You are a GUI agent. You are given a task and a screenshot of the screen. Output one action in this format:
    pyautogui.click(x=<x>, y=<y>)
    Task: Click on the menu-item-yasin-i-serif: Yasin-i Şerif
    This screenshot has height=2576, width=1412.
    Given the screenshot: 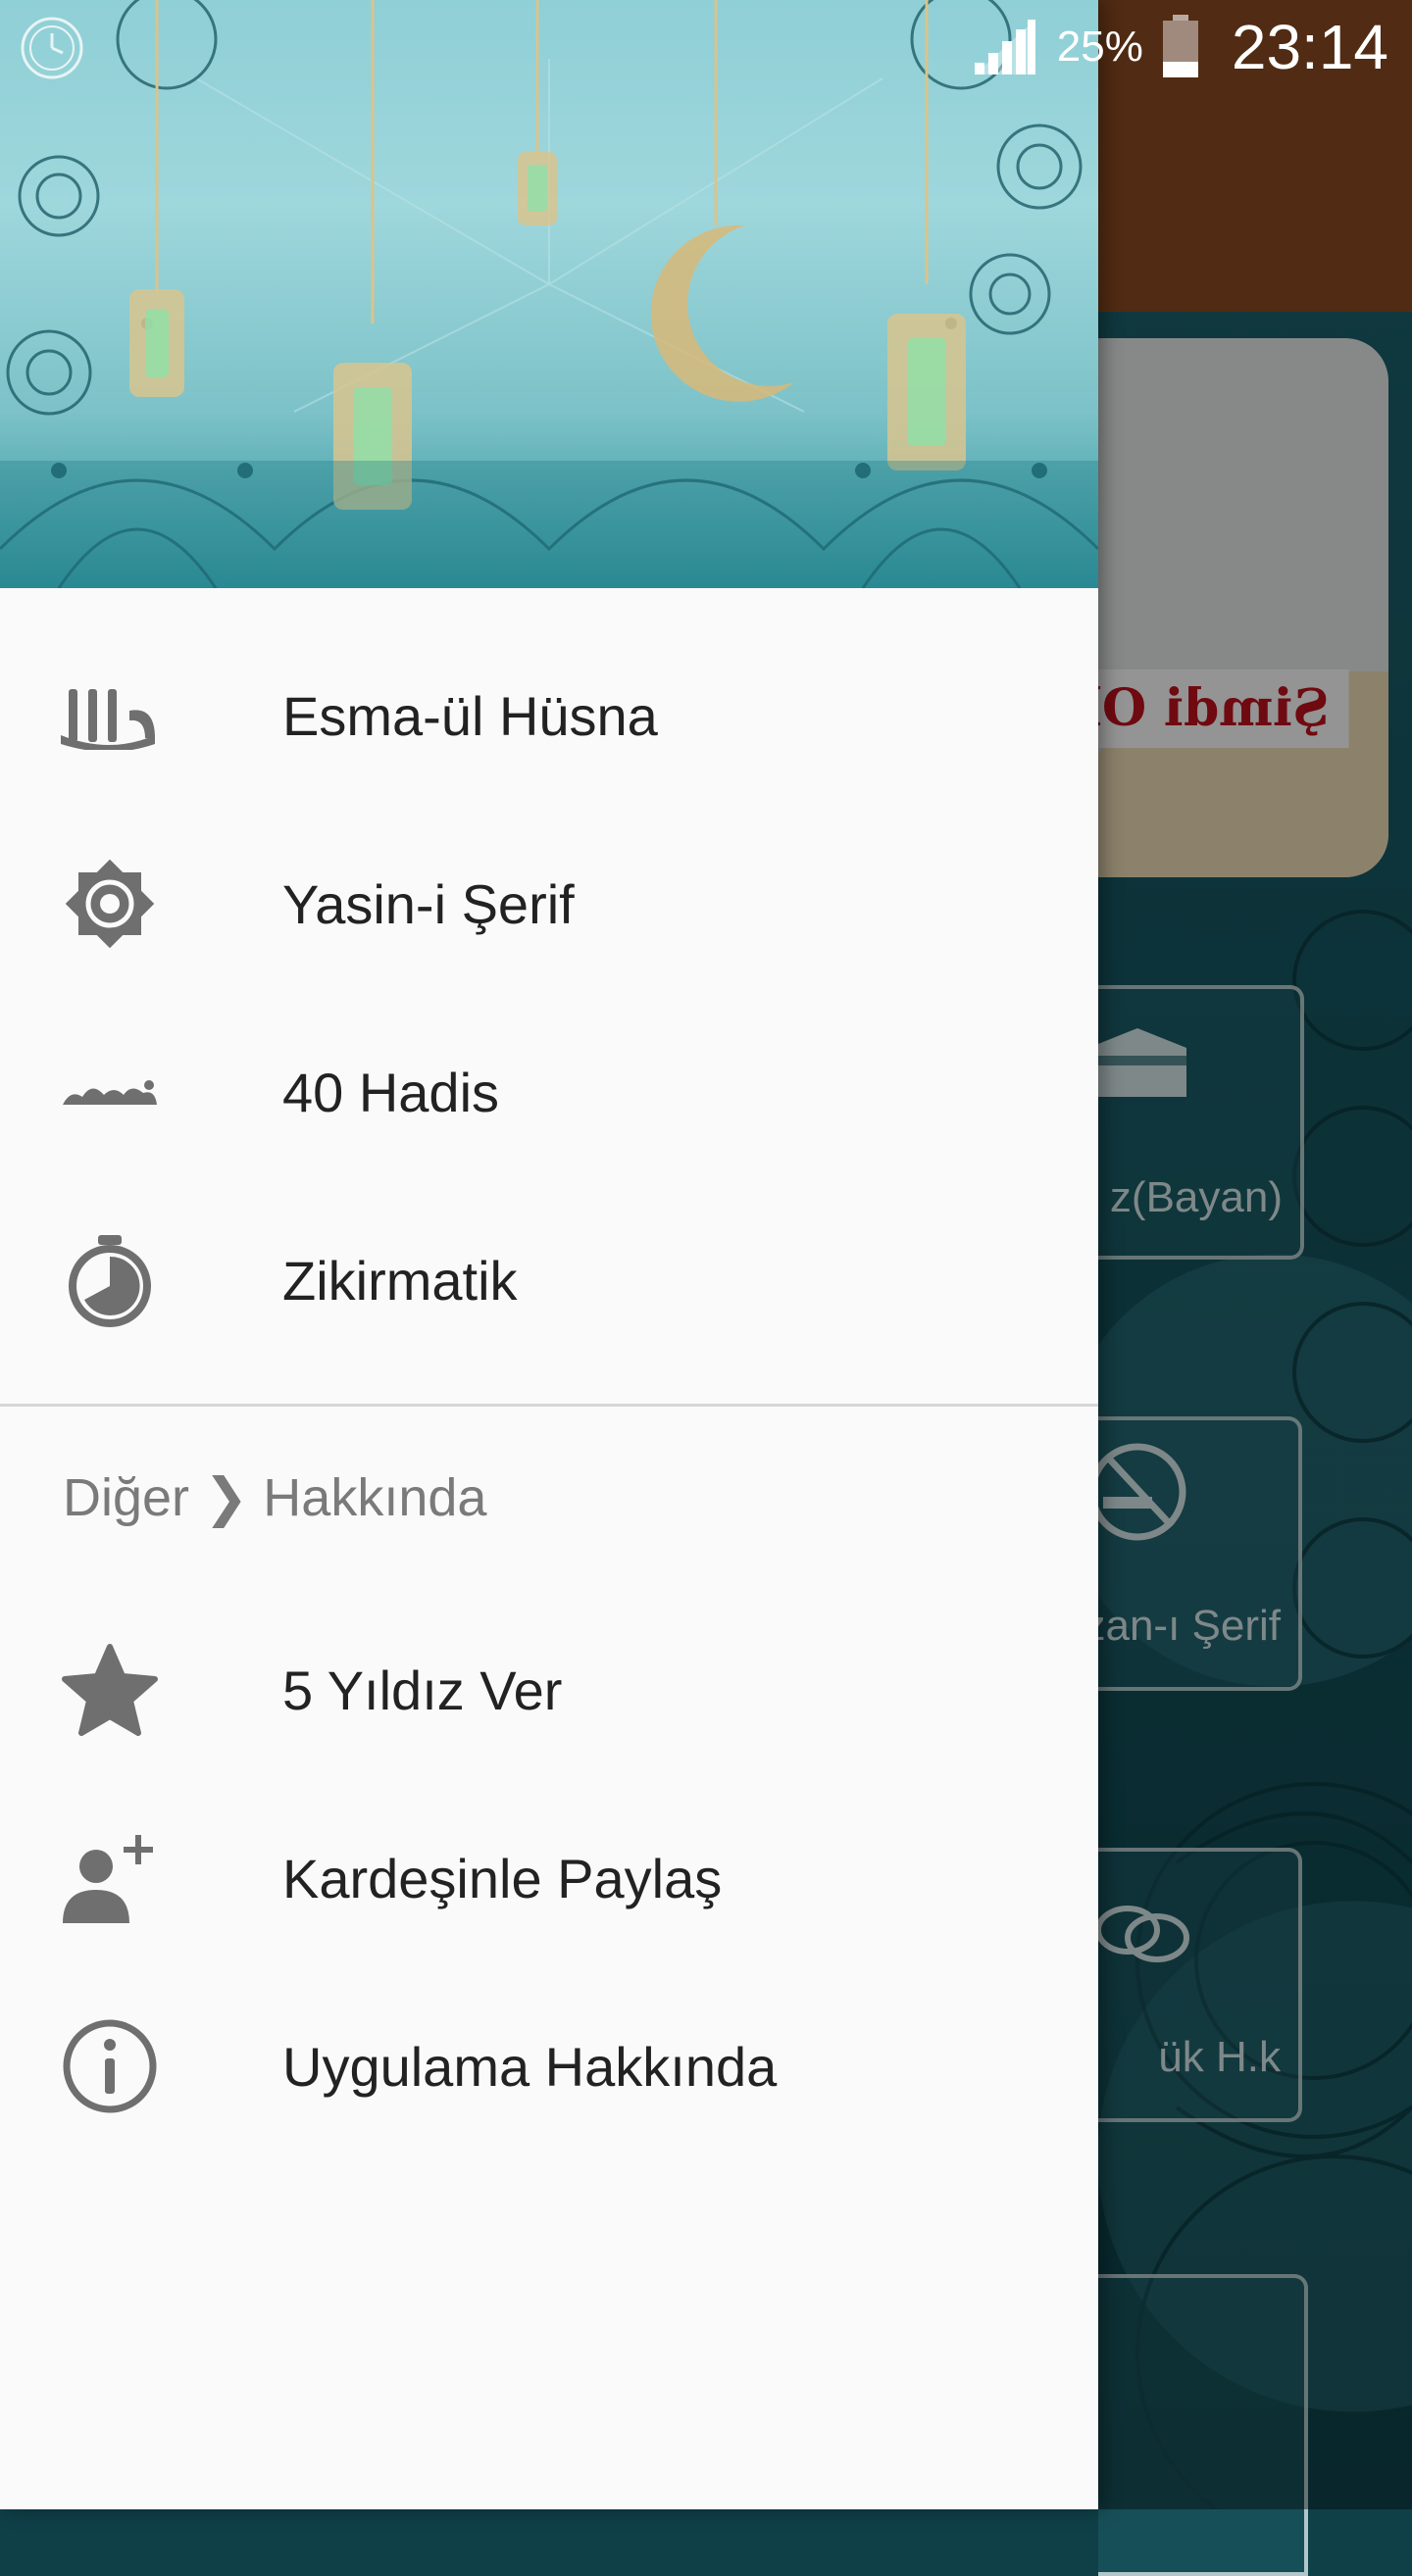 What is the action you would take?
    pyautogui.click(x=549, y=904)
    